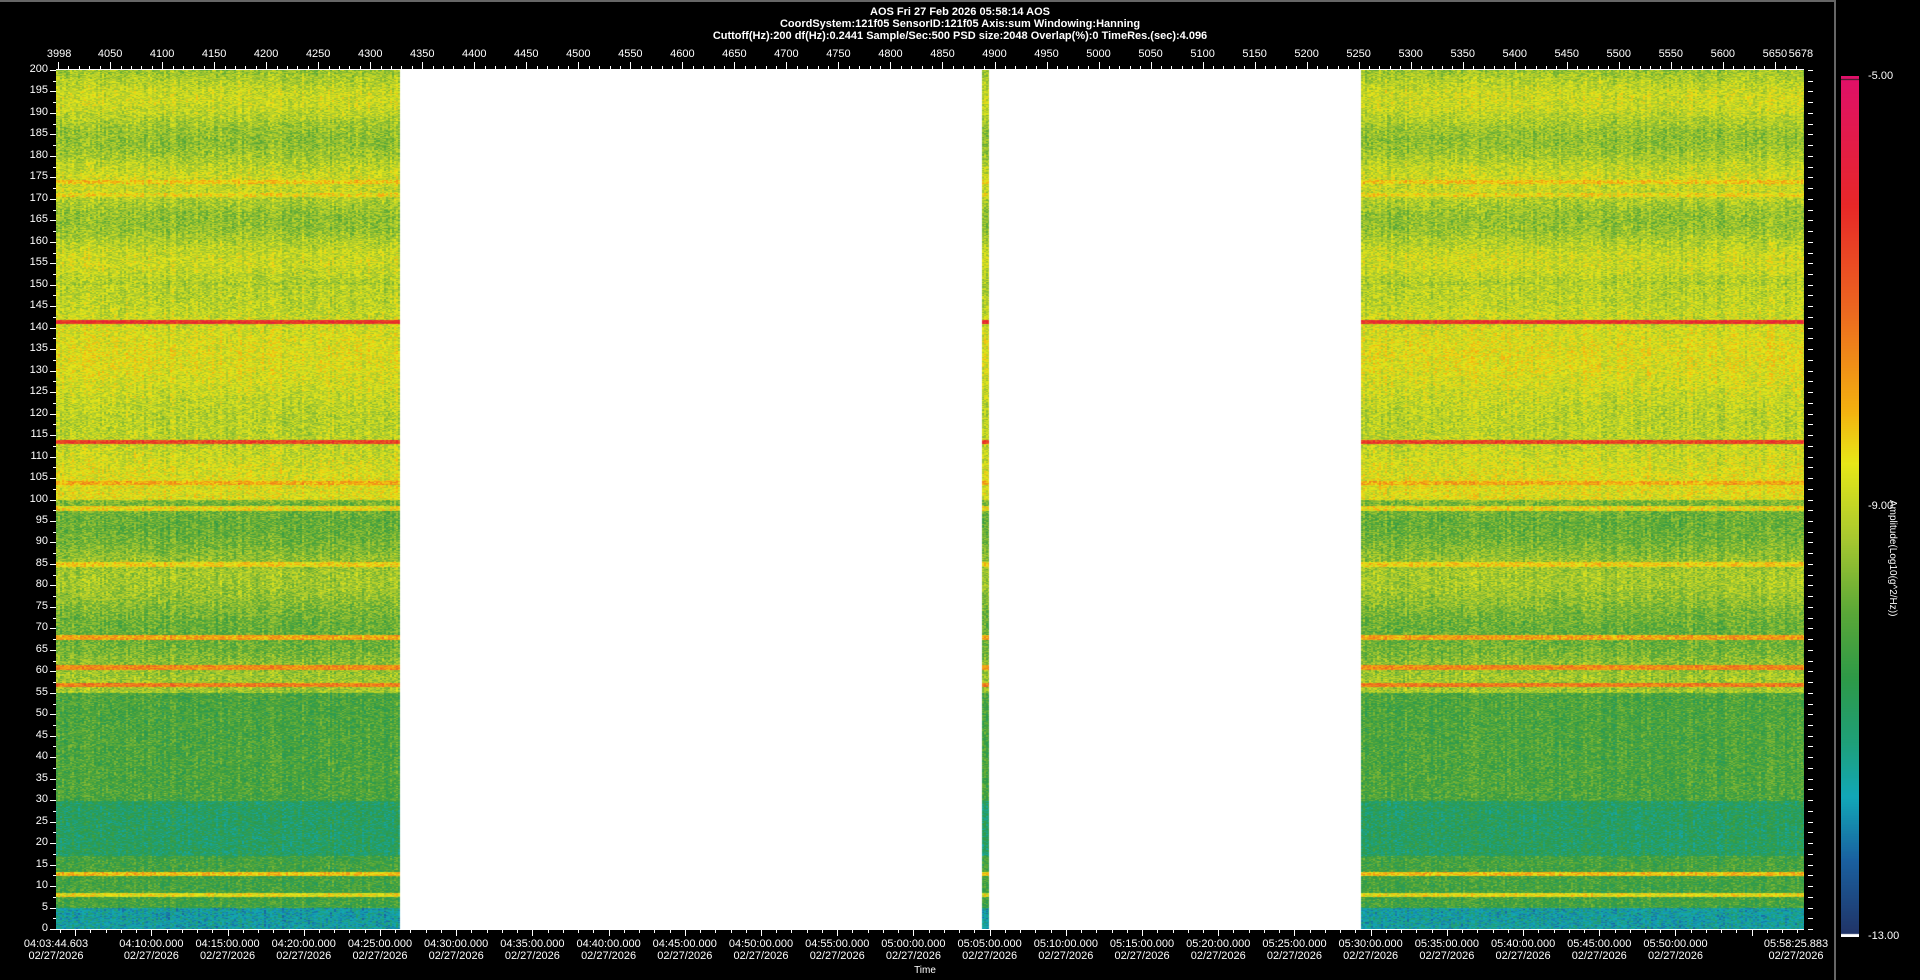 The image size is (1920, 980). Describe the element at coordinates (38, 197) in the screenshot. I see `y-axis-label: 170` at that location.